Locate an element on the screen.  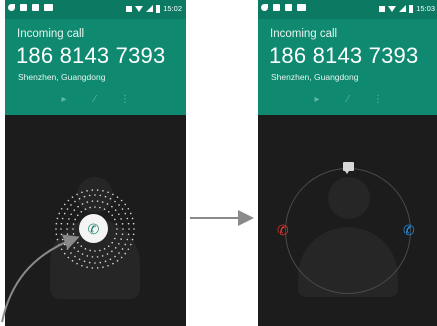
decline-call-icon: ✆ is located at coordinates (283, 230).